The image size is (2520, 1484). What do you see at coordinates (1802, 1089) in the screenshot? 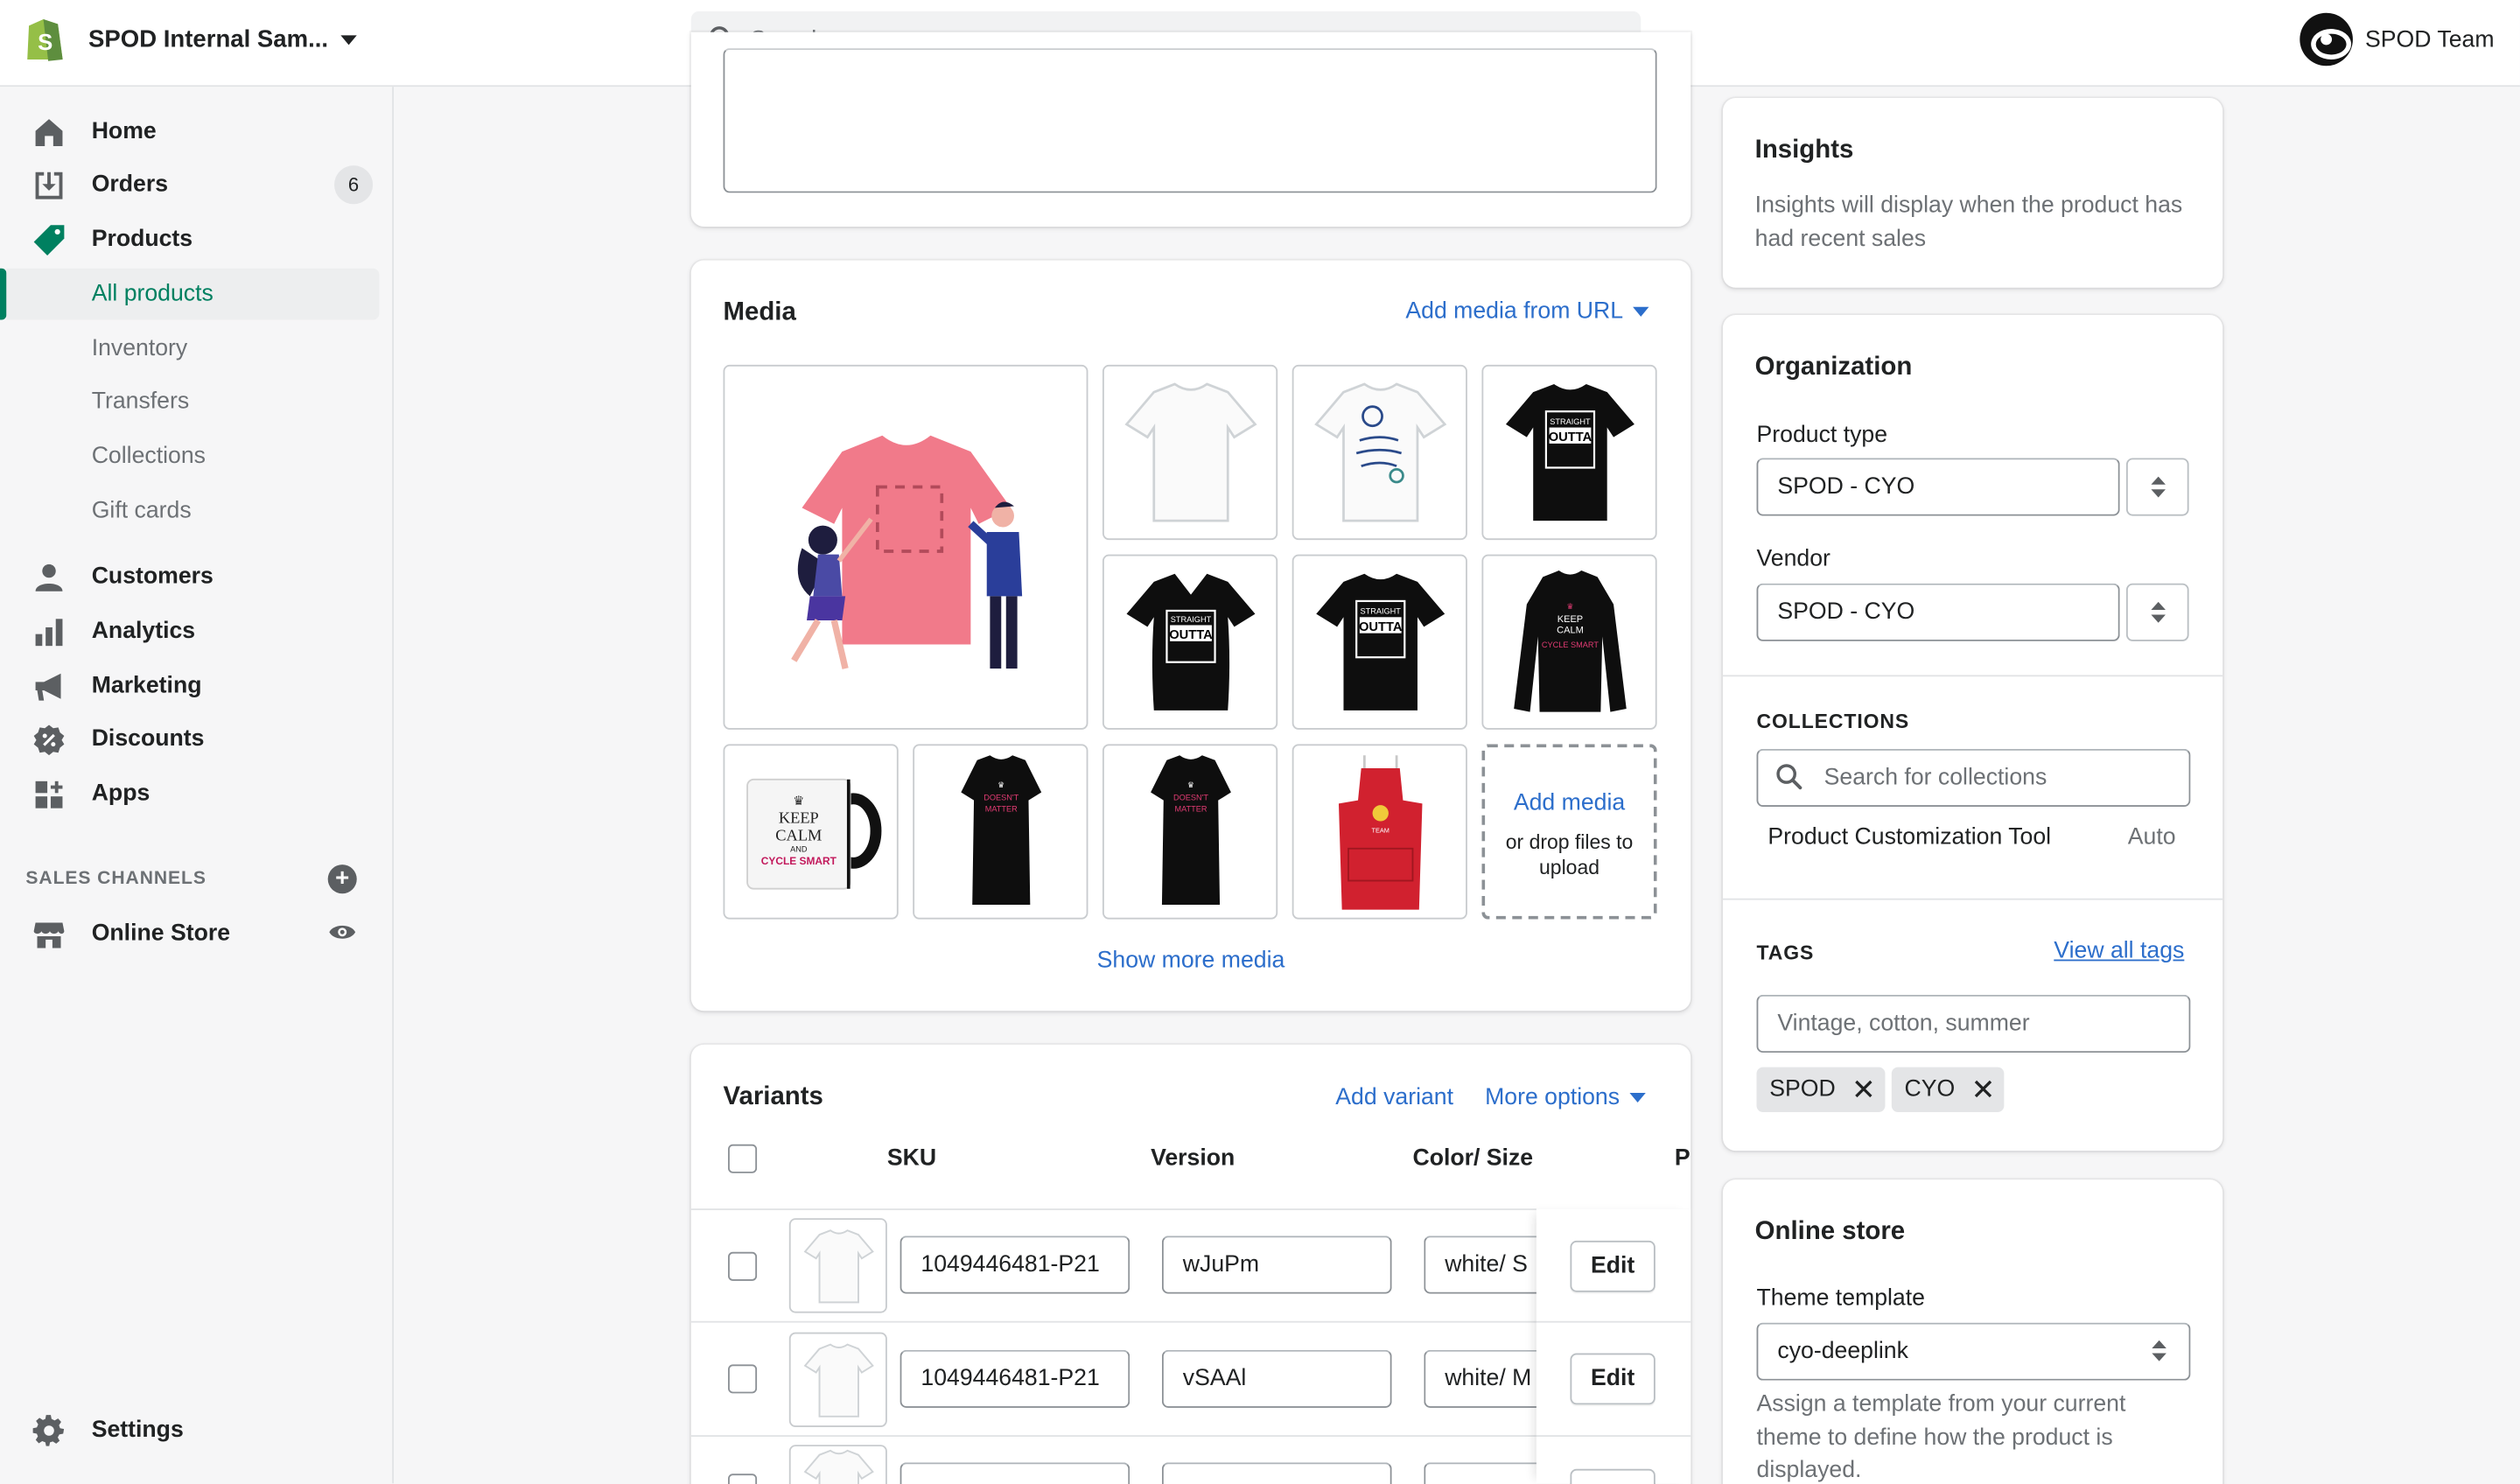
I see `tag-label: SPOD` at bounding box center [1802, 1089].